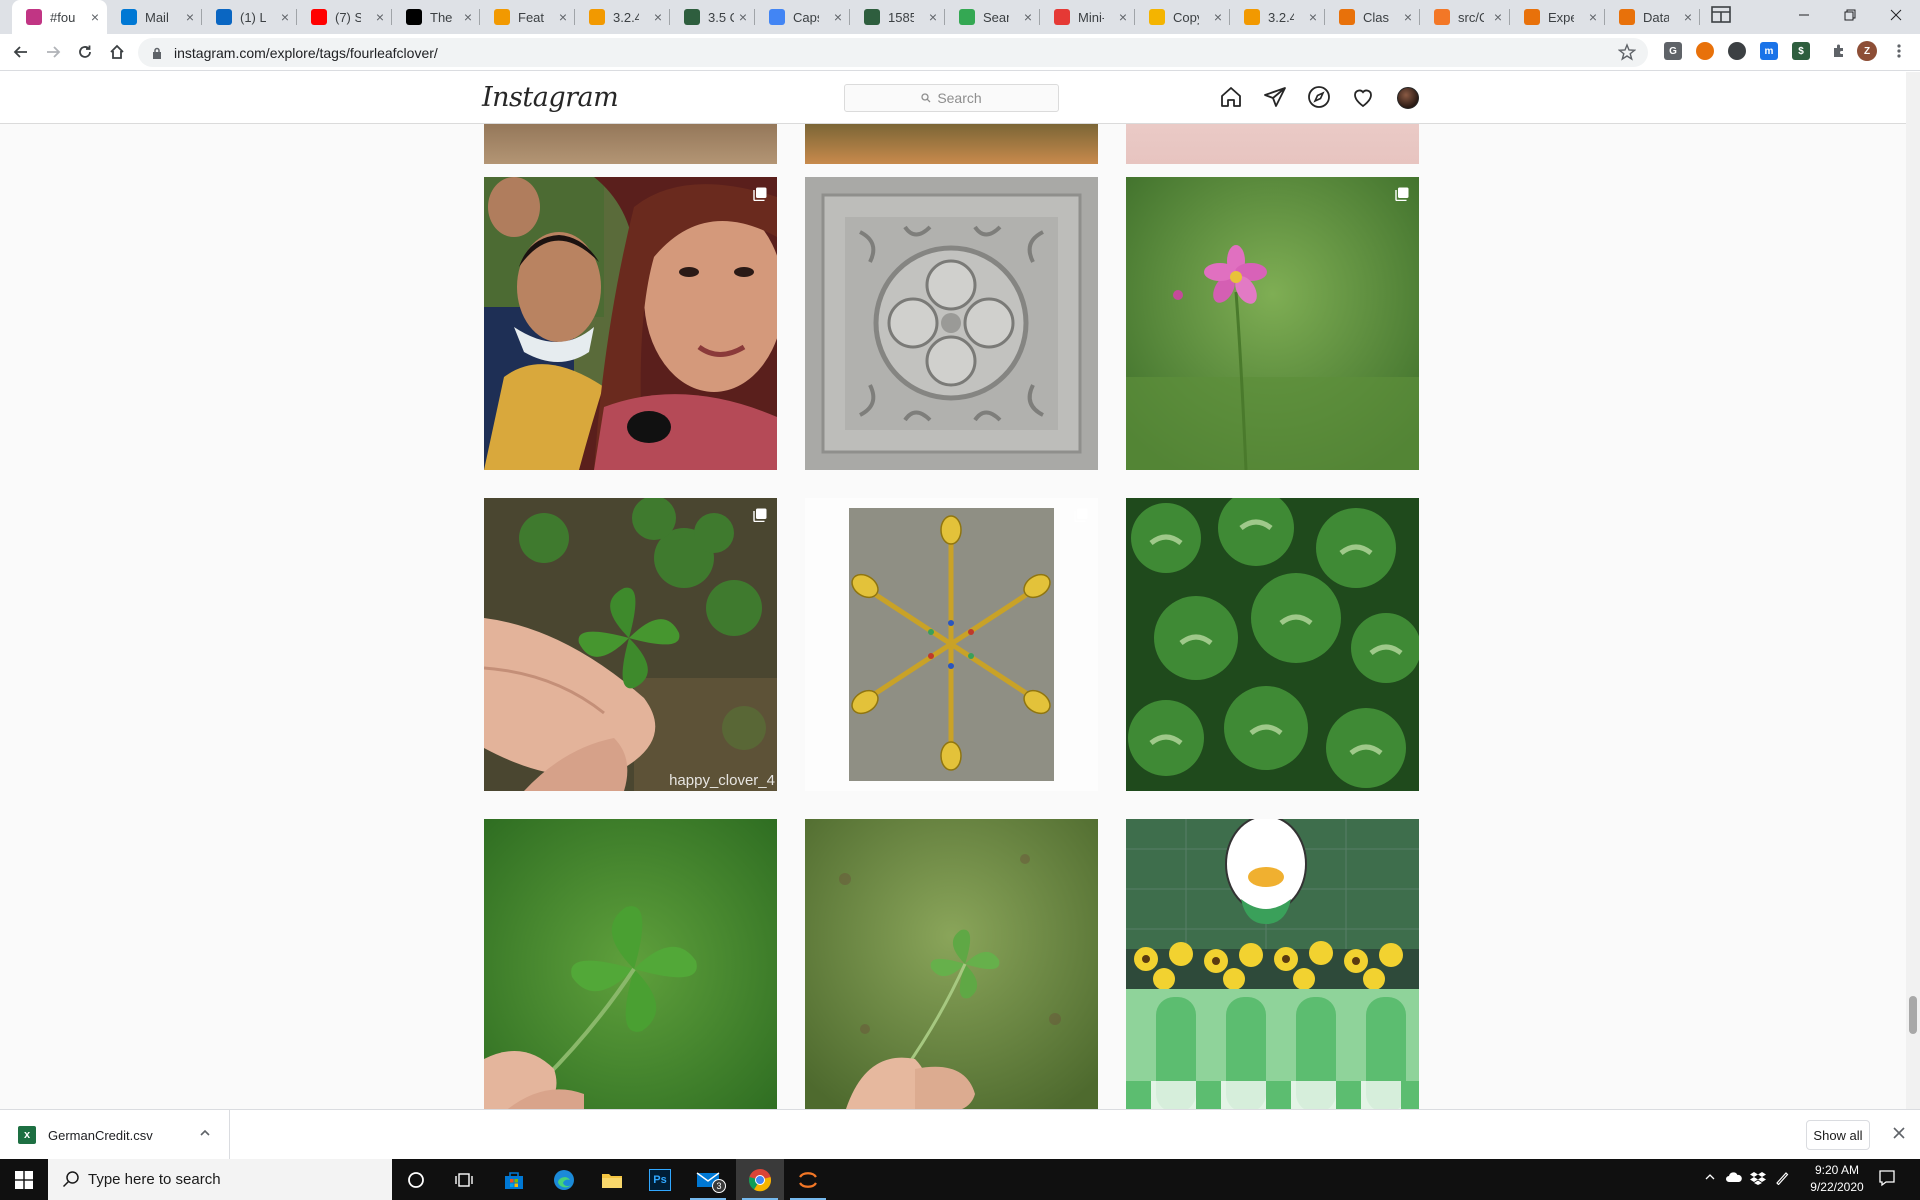 This screenshot has width=1920, height=1200. Describe the element at coordinates (1913, 590) in the screenshot. I see `page-scrollbar` at that location.